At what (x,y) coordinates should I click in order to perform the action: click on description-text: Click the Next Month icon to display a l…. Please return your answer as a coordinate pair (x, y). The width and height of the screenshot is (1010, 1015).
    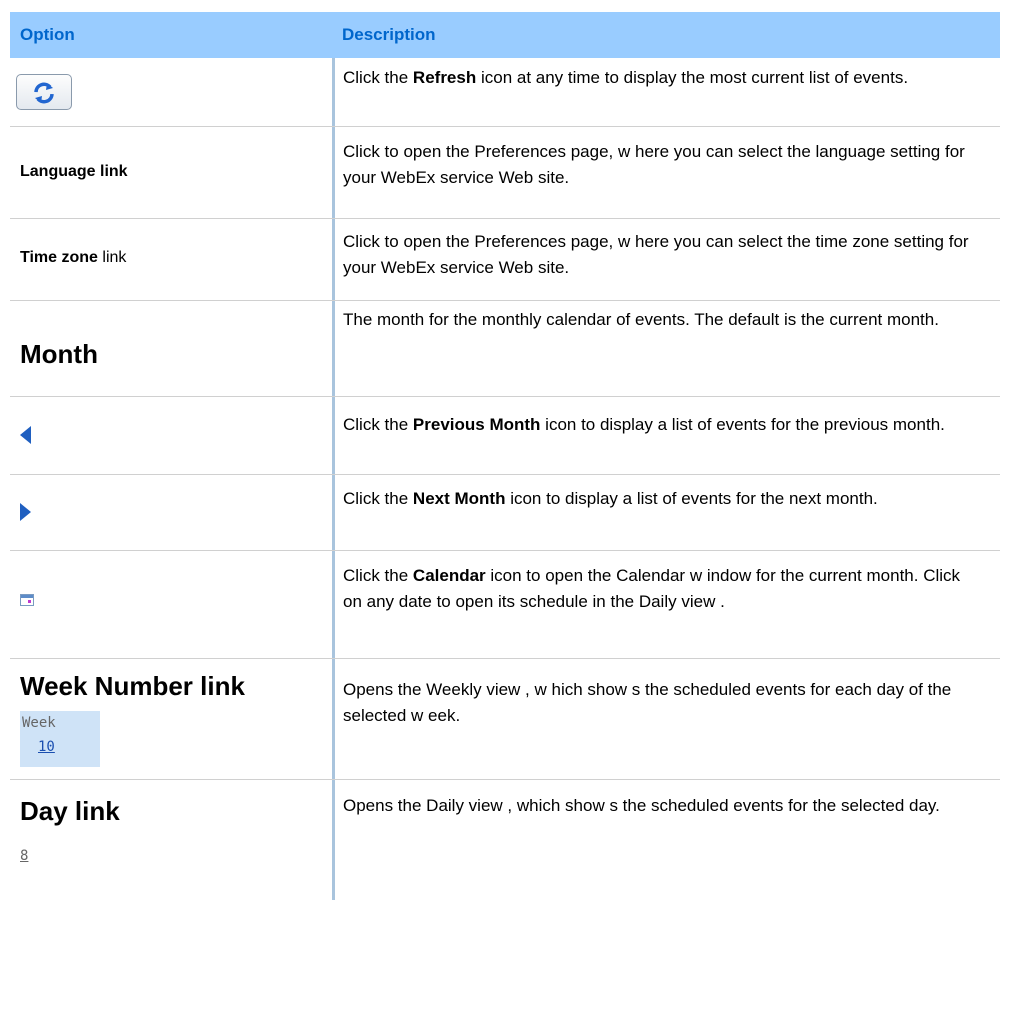
    Looking at the image, I should click on (610, 498).